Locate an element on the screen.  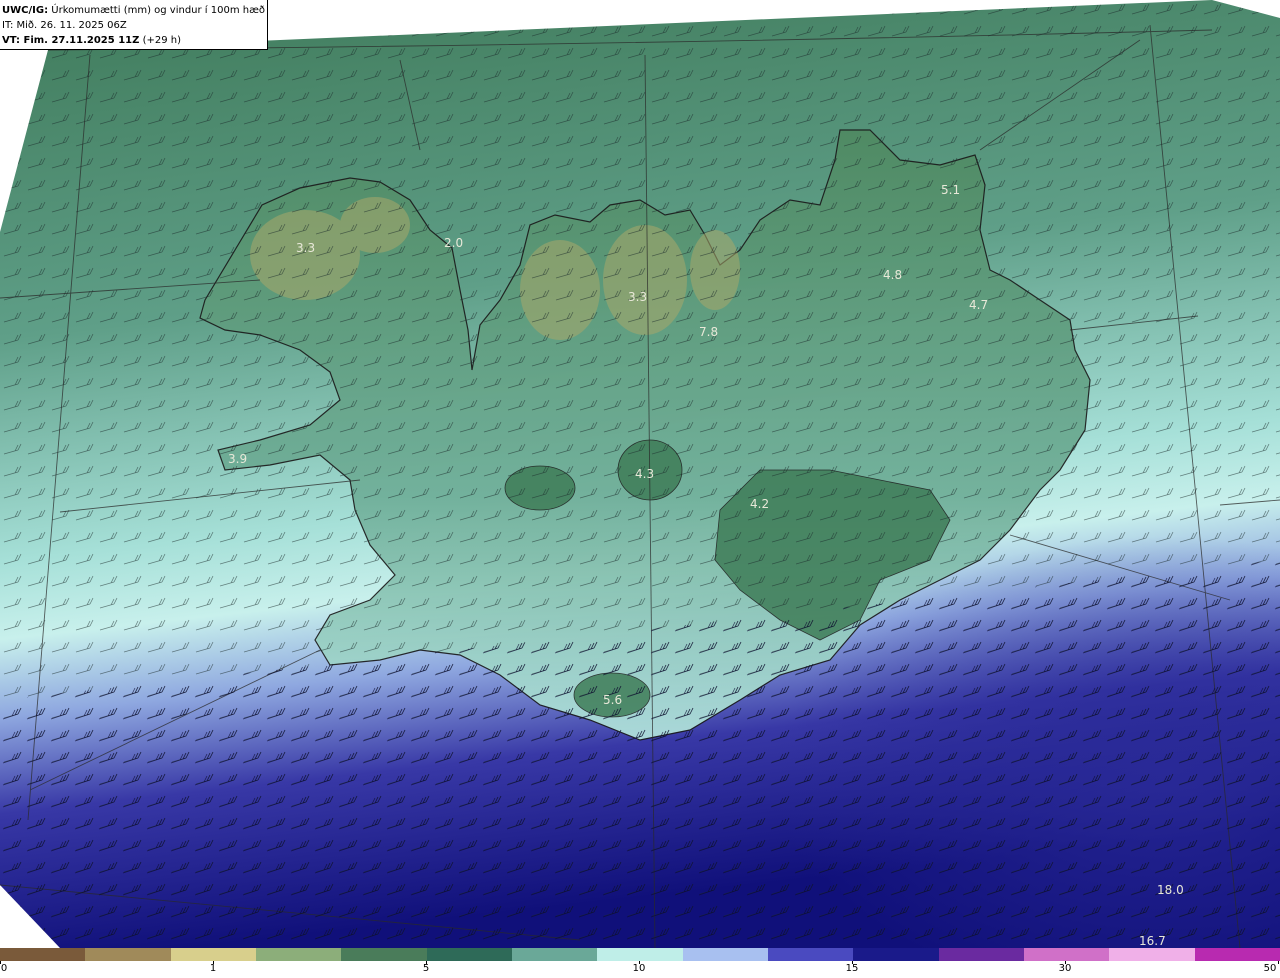
colorbar-label-1: 1 is located at coordinates (213, 968).